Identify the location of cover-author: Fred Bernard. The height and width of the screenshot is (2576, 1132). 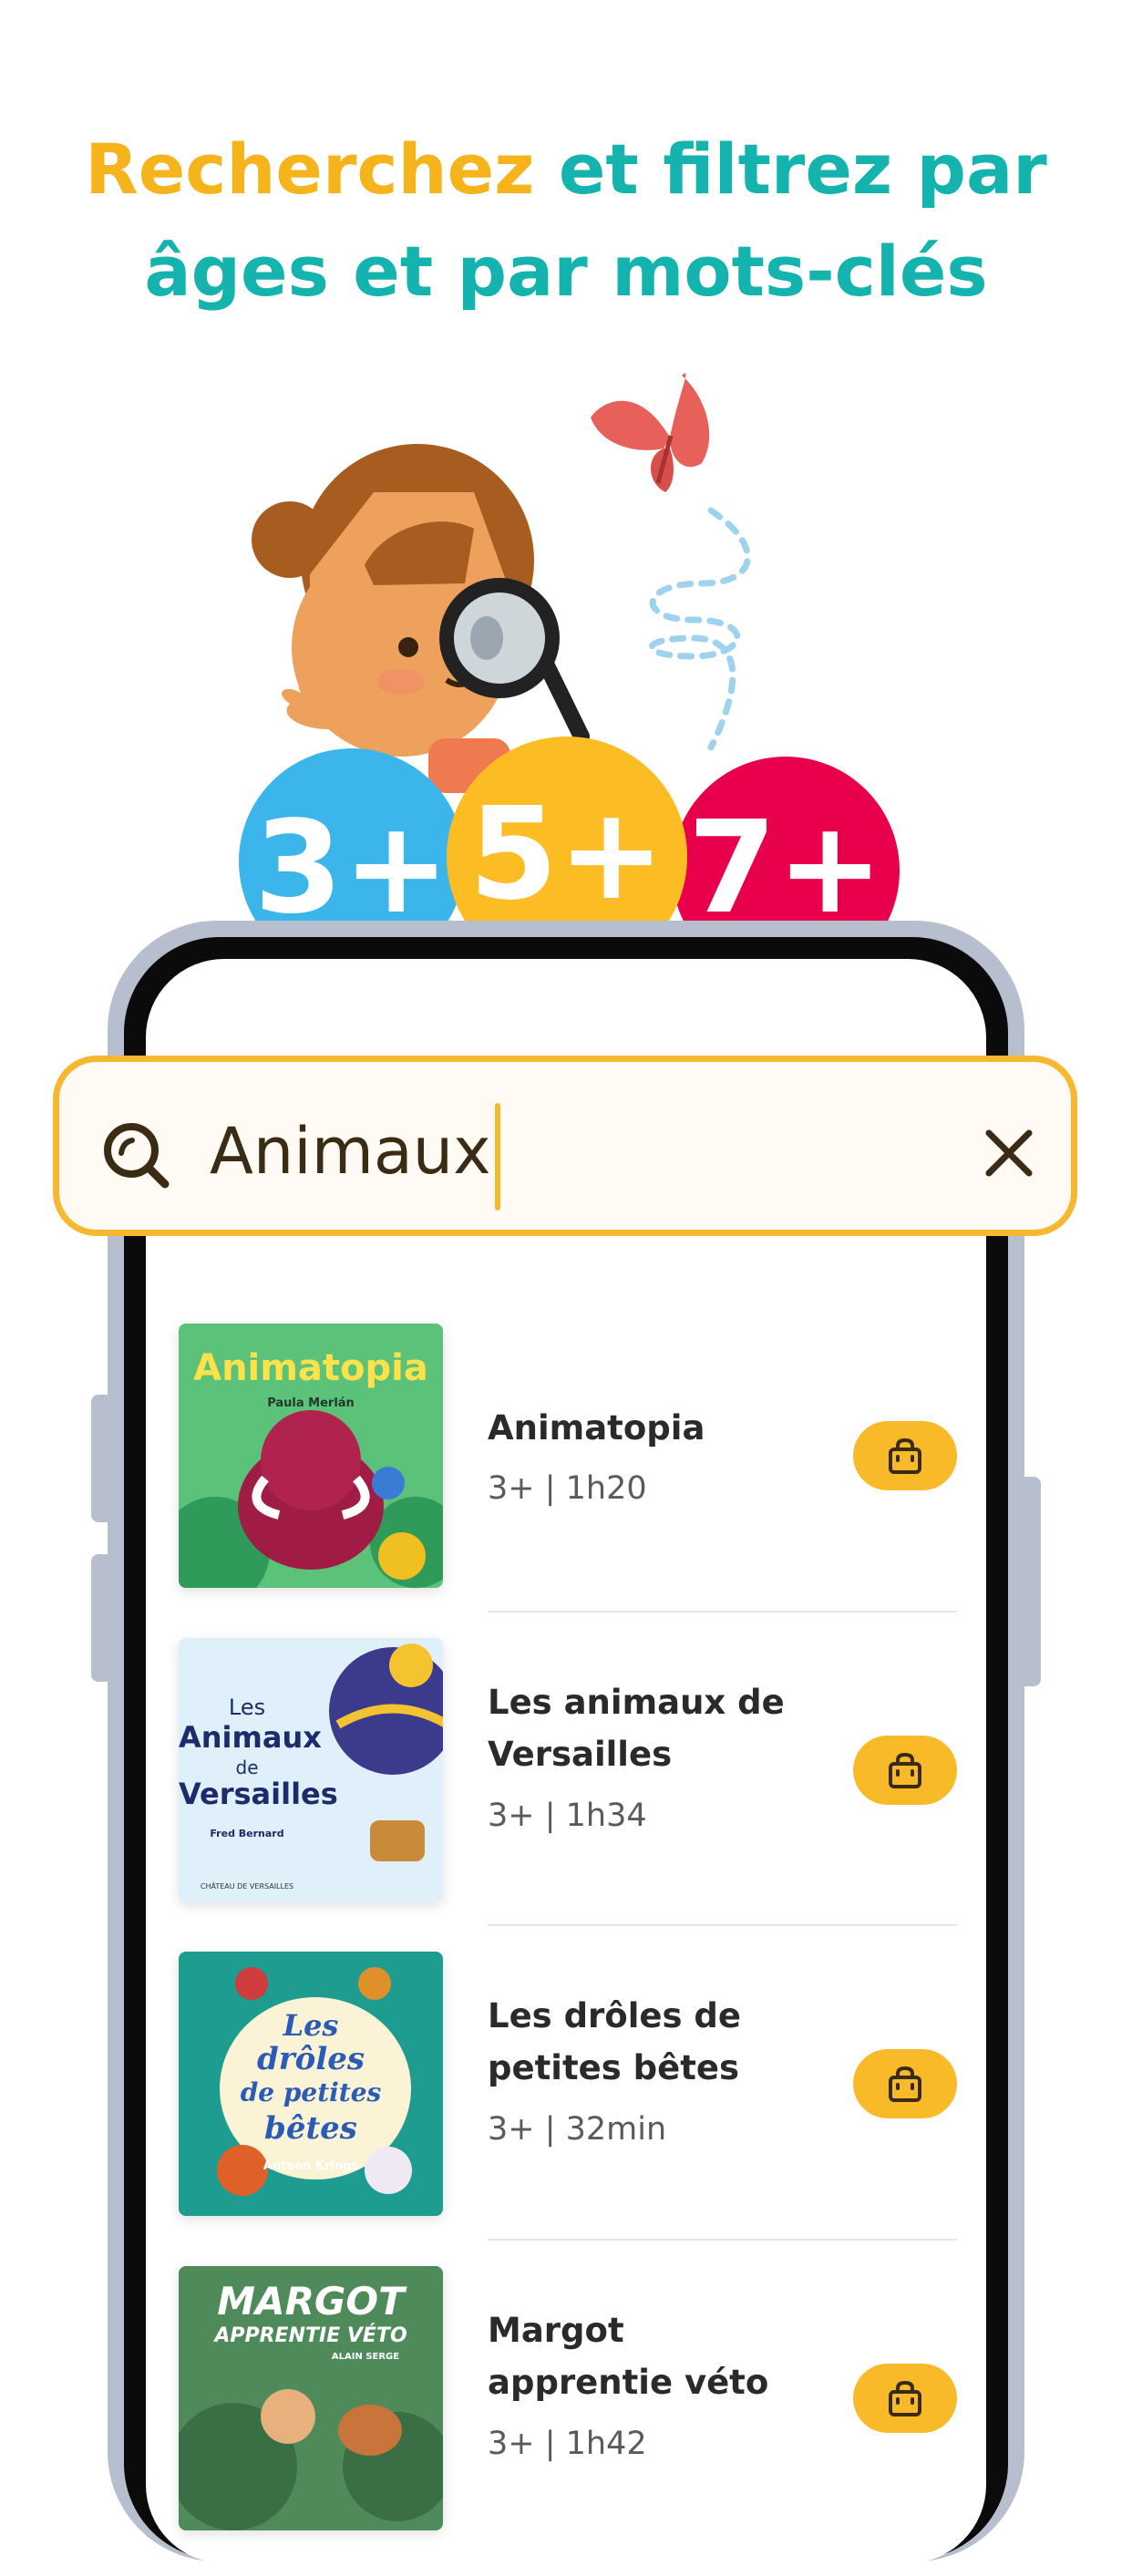
(247, 1833).